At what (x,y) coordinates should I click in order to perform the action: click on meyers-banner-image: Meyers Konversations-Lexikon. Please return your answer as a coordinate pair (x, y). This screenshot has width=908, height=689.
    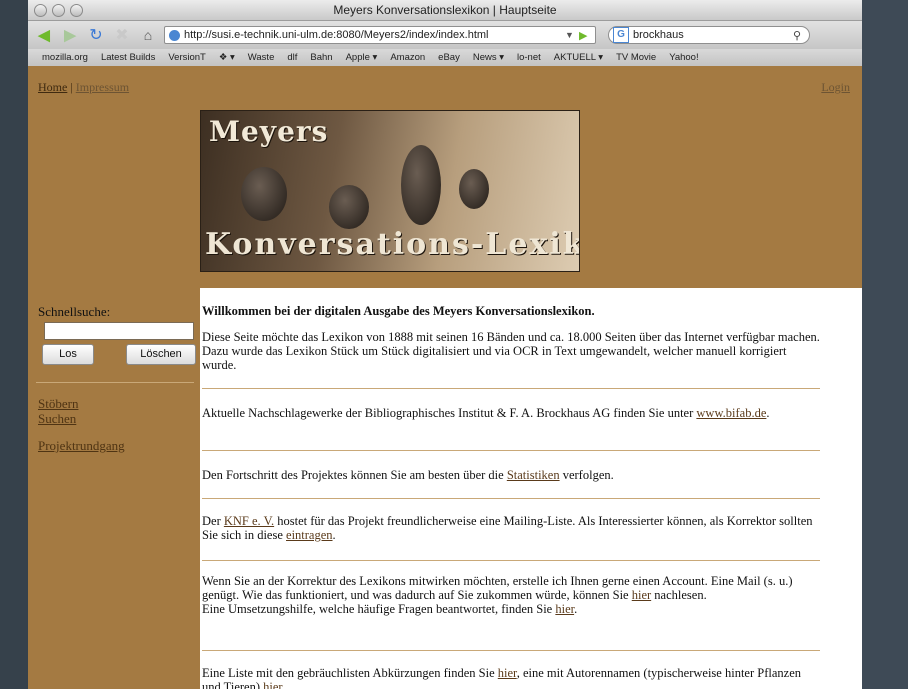
    Looking at the image, I should click on (390, 191).